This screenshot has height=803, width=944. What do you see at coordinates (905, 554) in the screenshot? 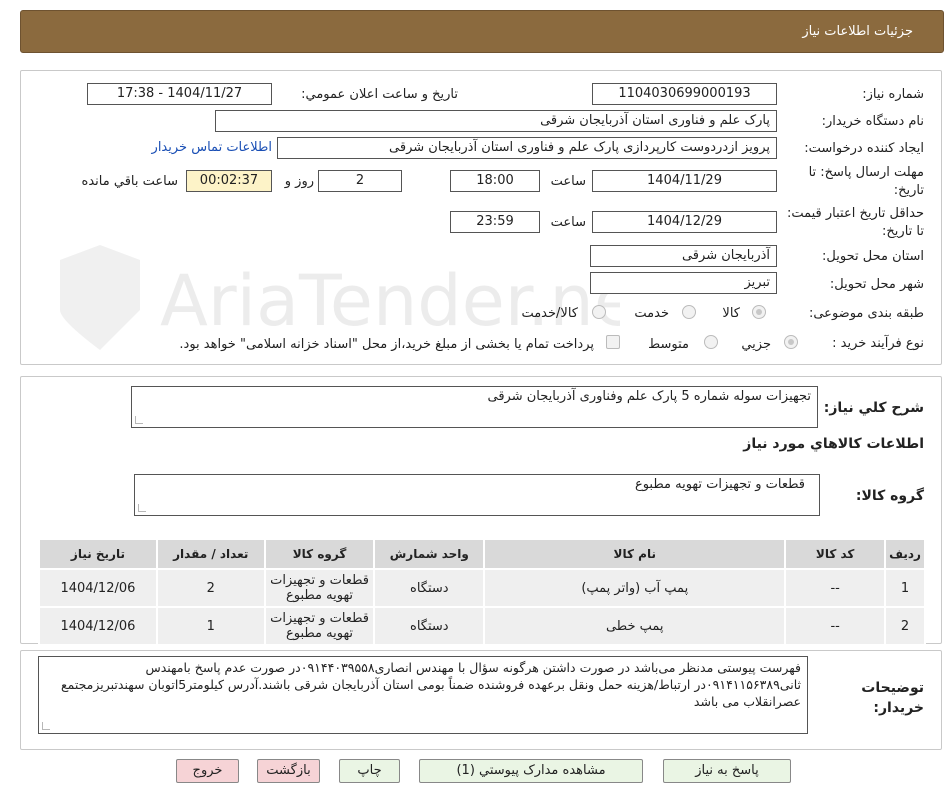
I see `col-row-header: رديف` at bounding box center [905, 554].